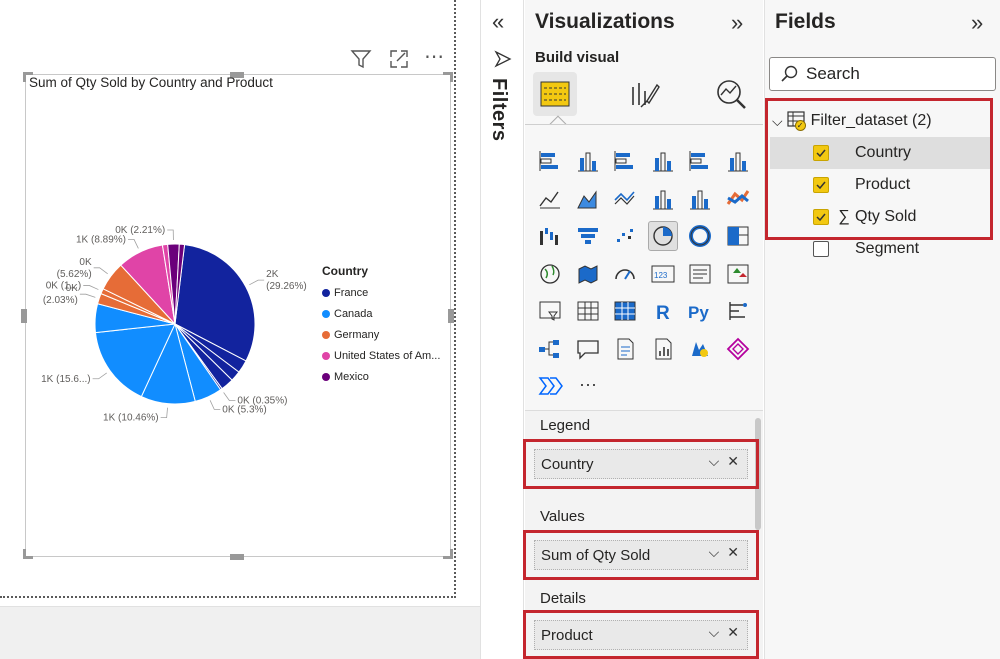 This screenshot has width=1000, height=659. Describe the element at coordinates (663, 349) in the screenshot. I see `paginated-report-icon` at that location.